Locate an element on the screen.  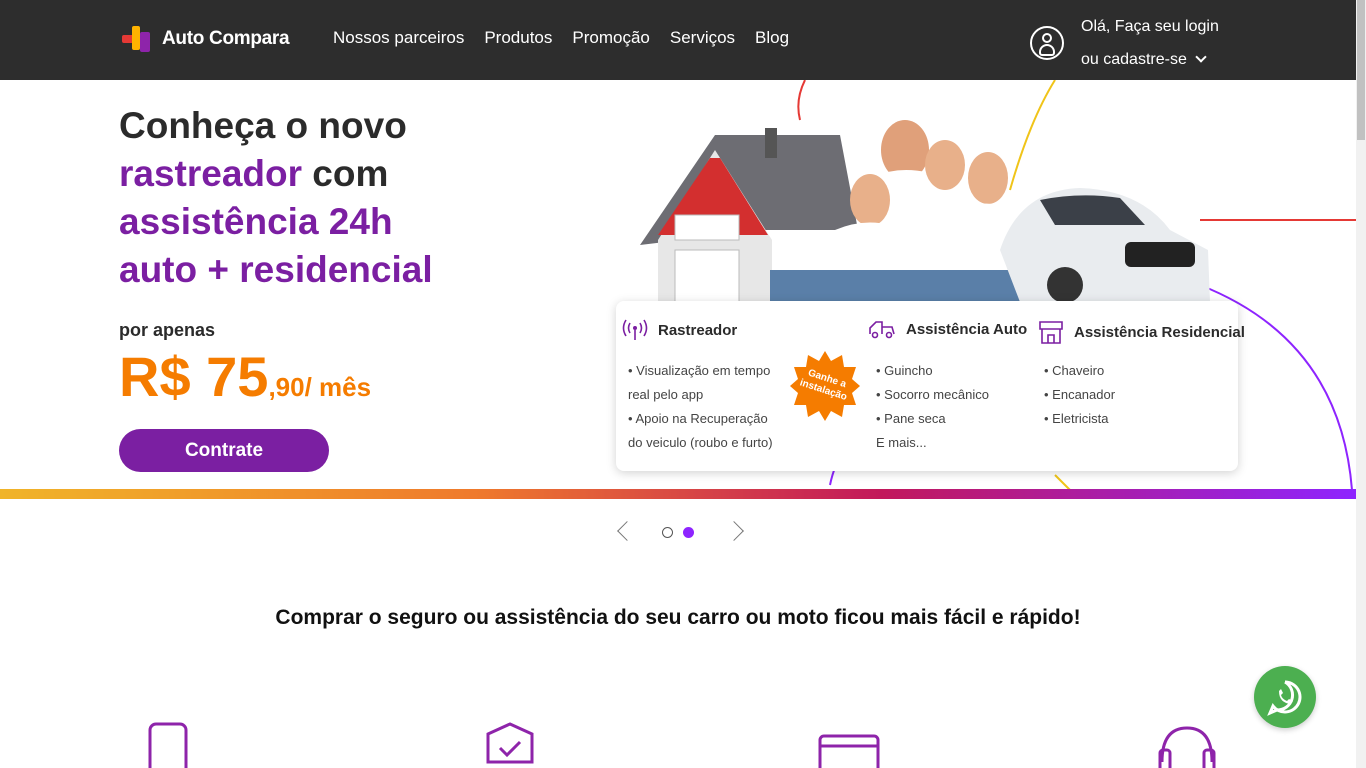
chevron-down-icon is located at coordinates (1201, 57).